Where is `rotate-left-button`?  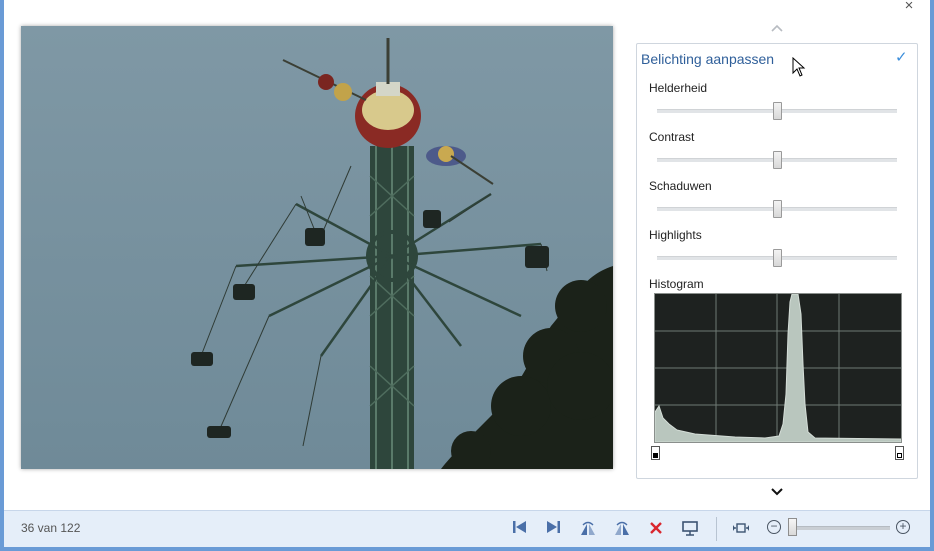
rotate-left-button is located at coordinates (588, 528).